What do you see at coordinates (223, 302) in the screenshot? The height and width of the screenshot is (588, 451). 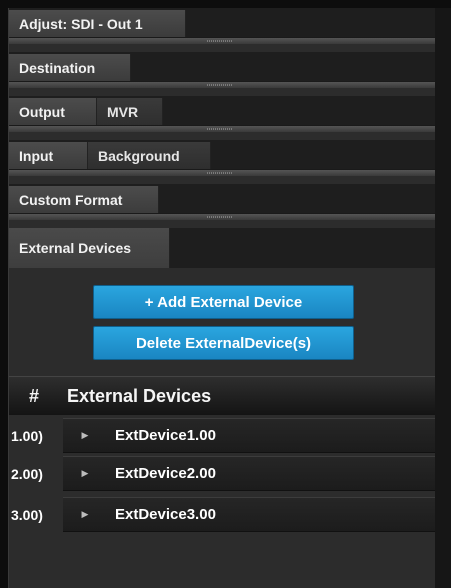 I see `add-external-device-button: + Add External Device` at bounding box center [223, 302].